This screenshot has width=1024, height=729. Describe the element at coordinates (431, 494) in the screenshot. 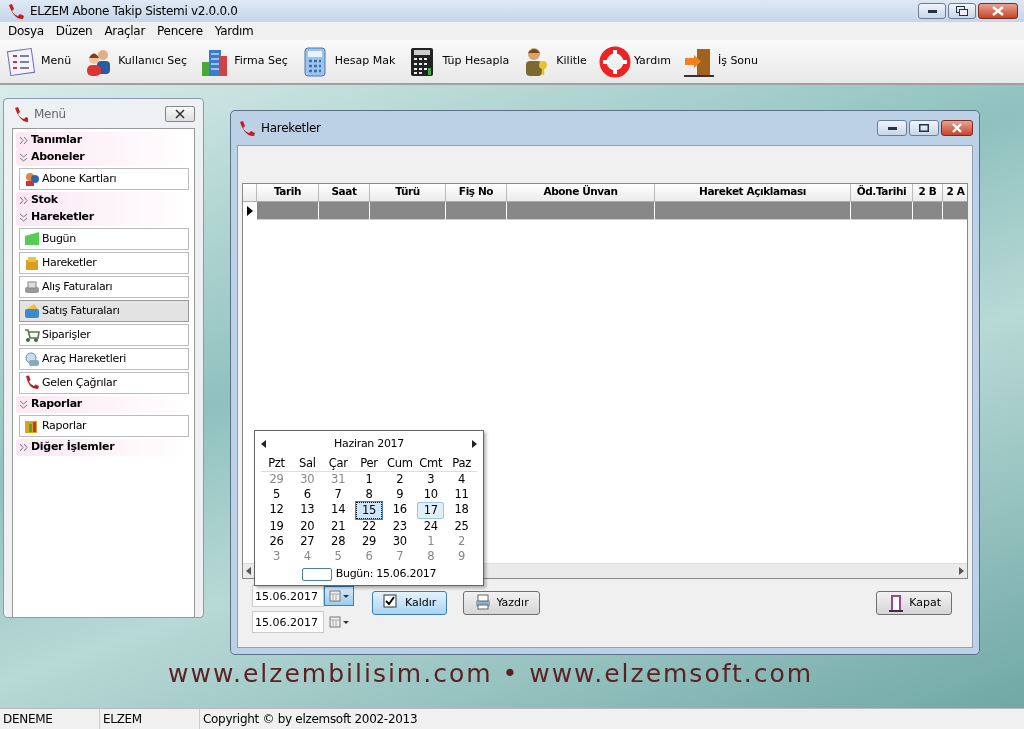

I see `calendar-day: 10` at that location.